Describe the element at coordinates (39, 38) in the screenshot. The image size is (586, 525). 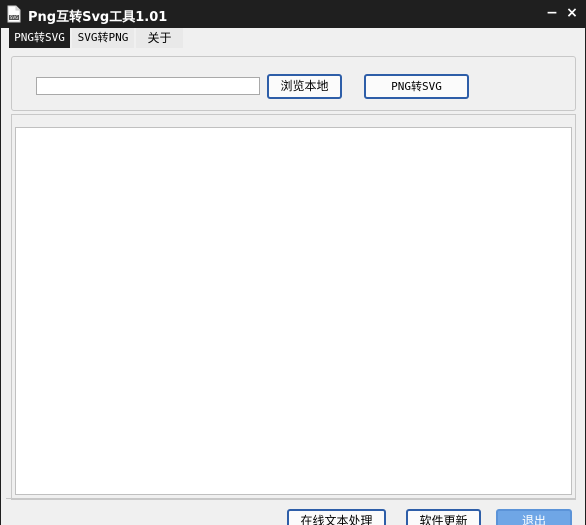
I see `tab-png-to-svg: PNG转SVG` at that location.